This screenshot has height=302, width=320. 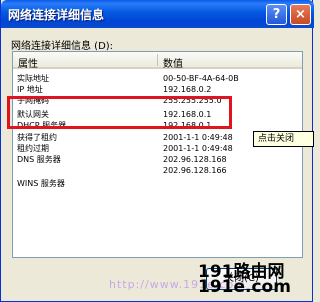 What do you see at coordinates (157, 183) in the screenshot?
I see `table-row: WINS 服务器` at bounding box center [157, 183].